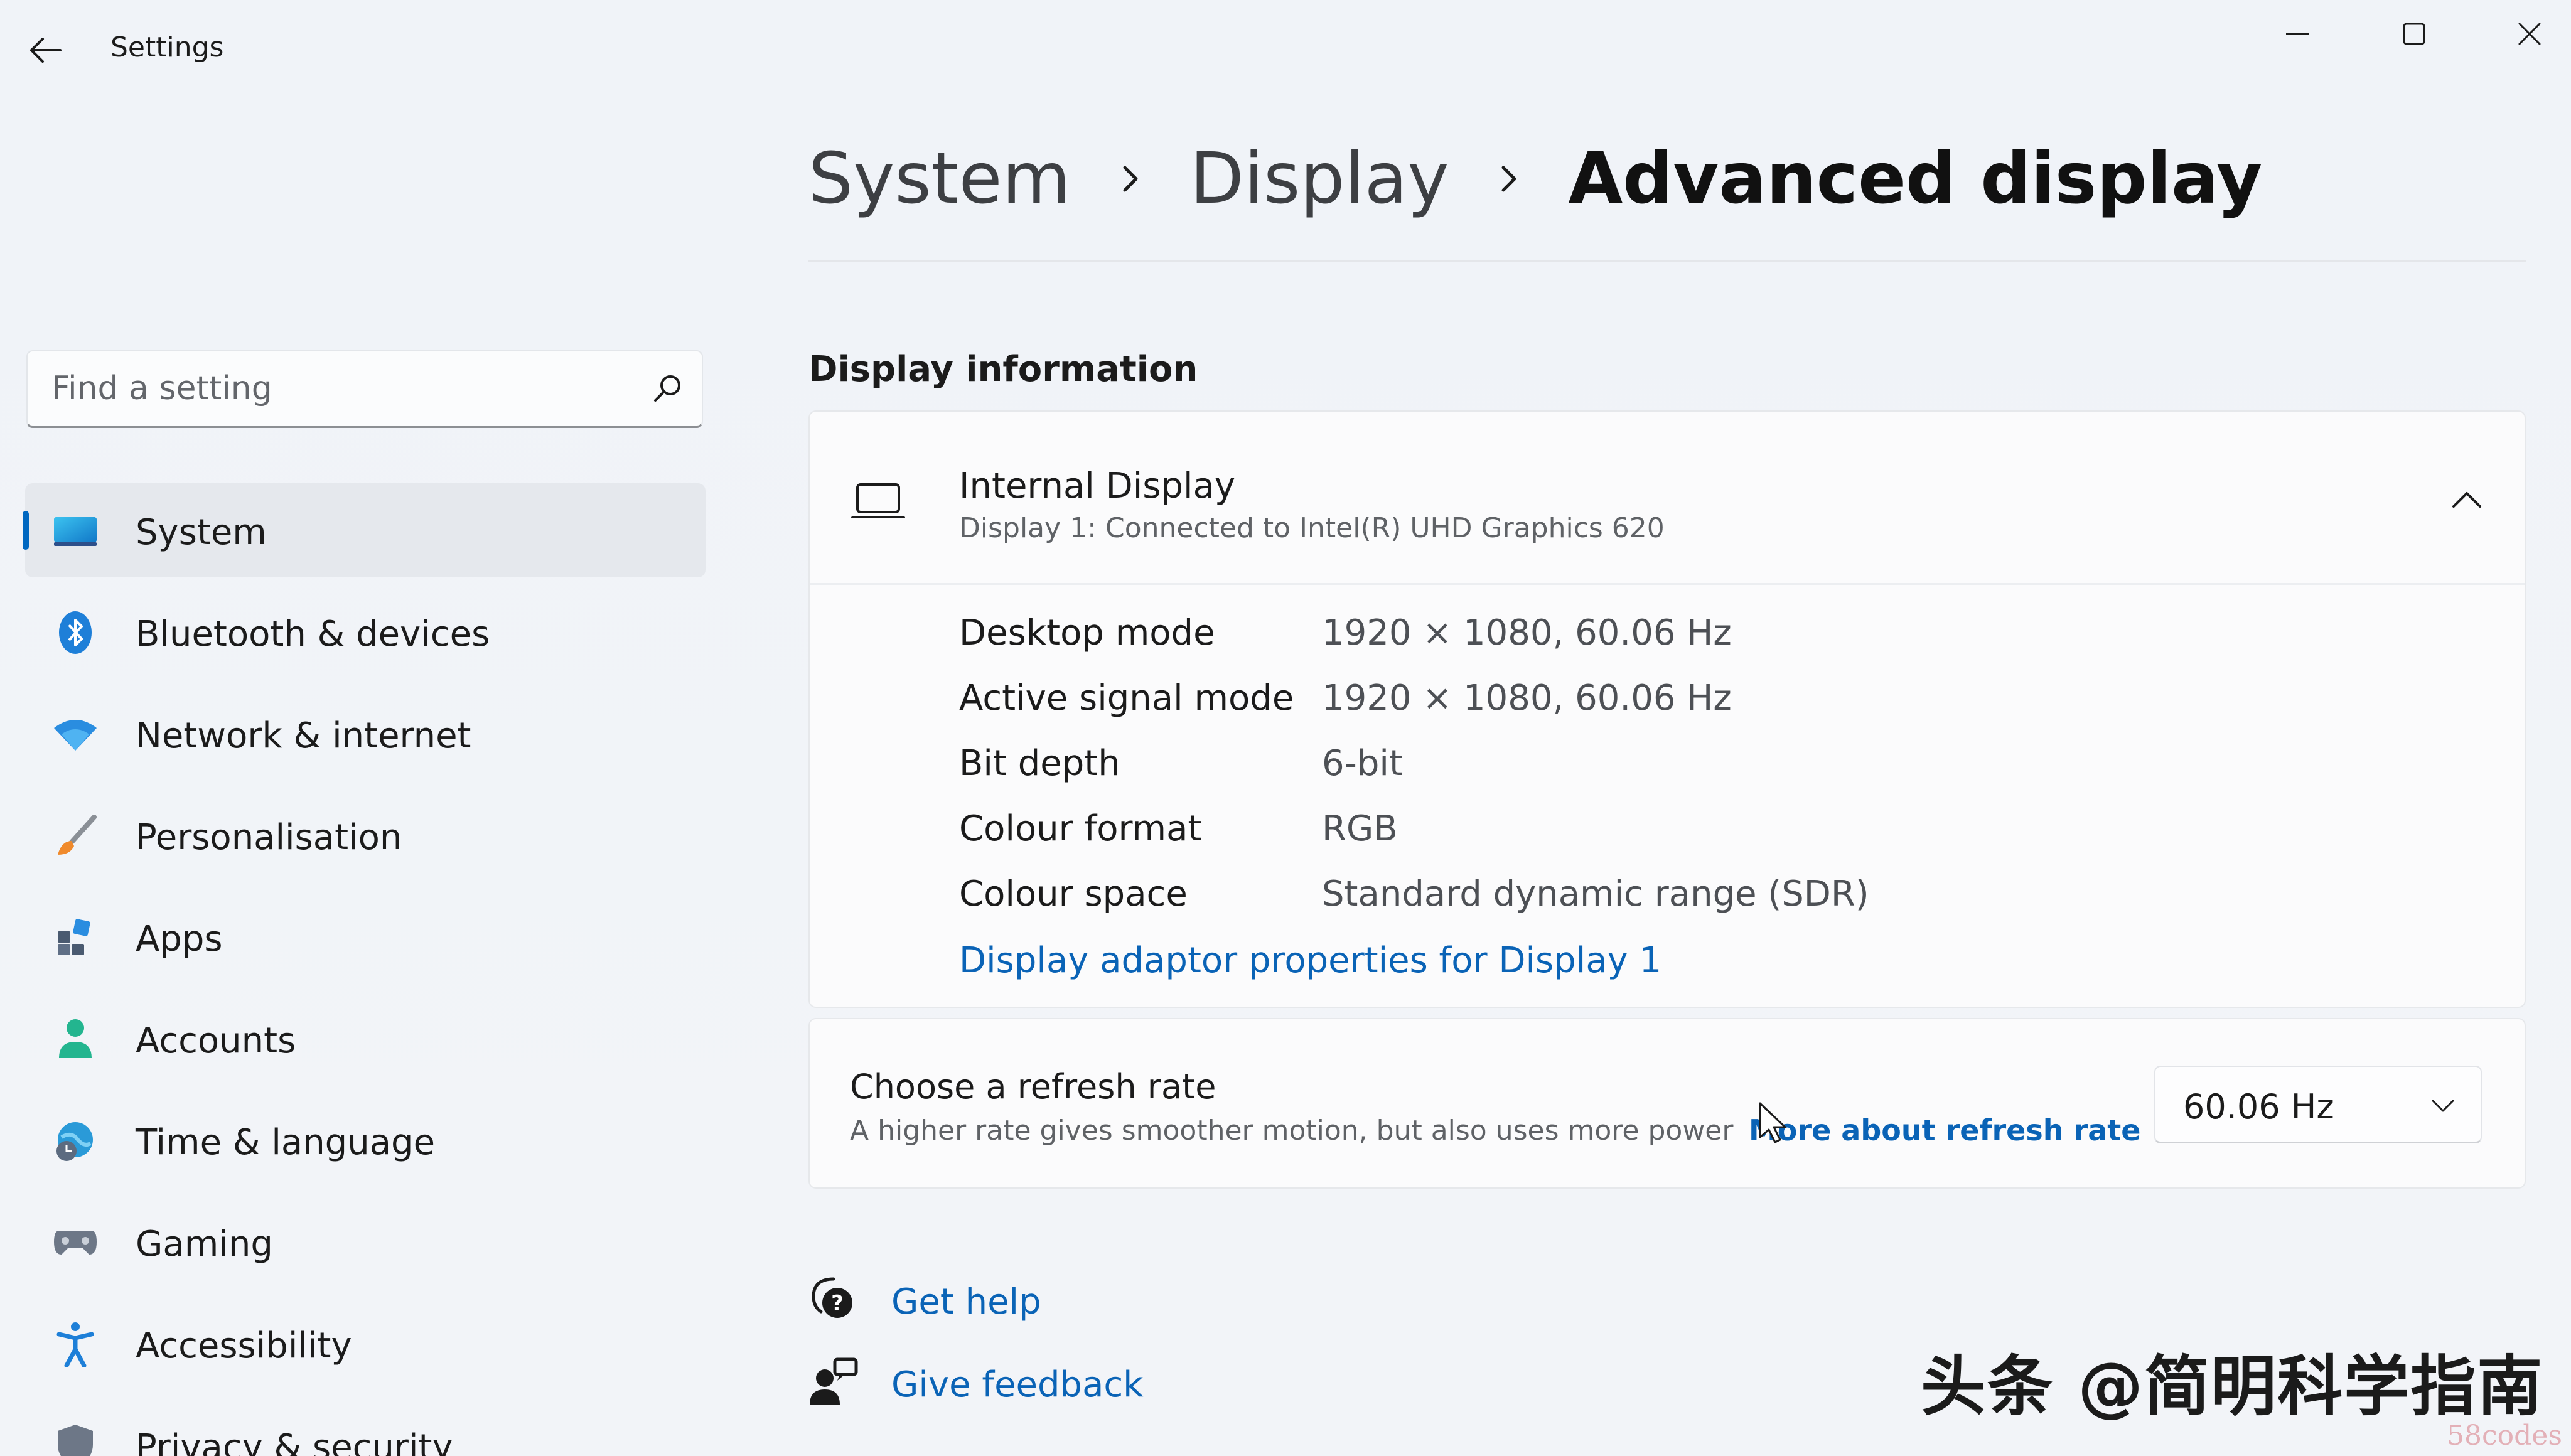  What do you see at coordinates (1596, 894) in the screenshot?
I see `info-value: Standard dynamic range (SDR)` at bounding box center [1596, 894].